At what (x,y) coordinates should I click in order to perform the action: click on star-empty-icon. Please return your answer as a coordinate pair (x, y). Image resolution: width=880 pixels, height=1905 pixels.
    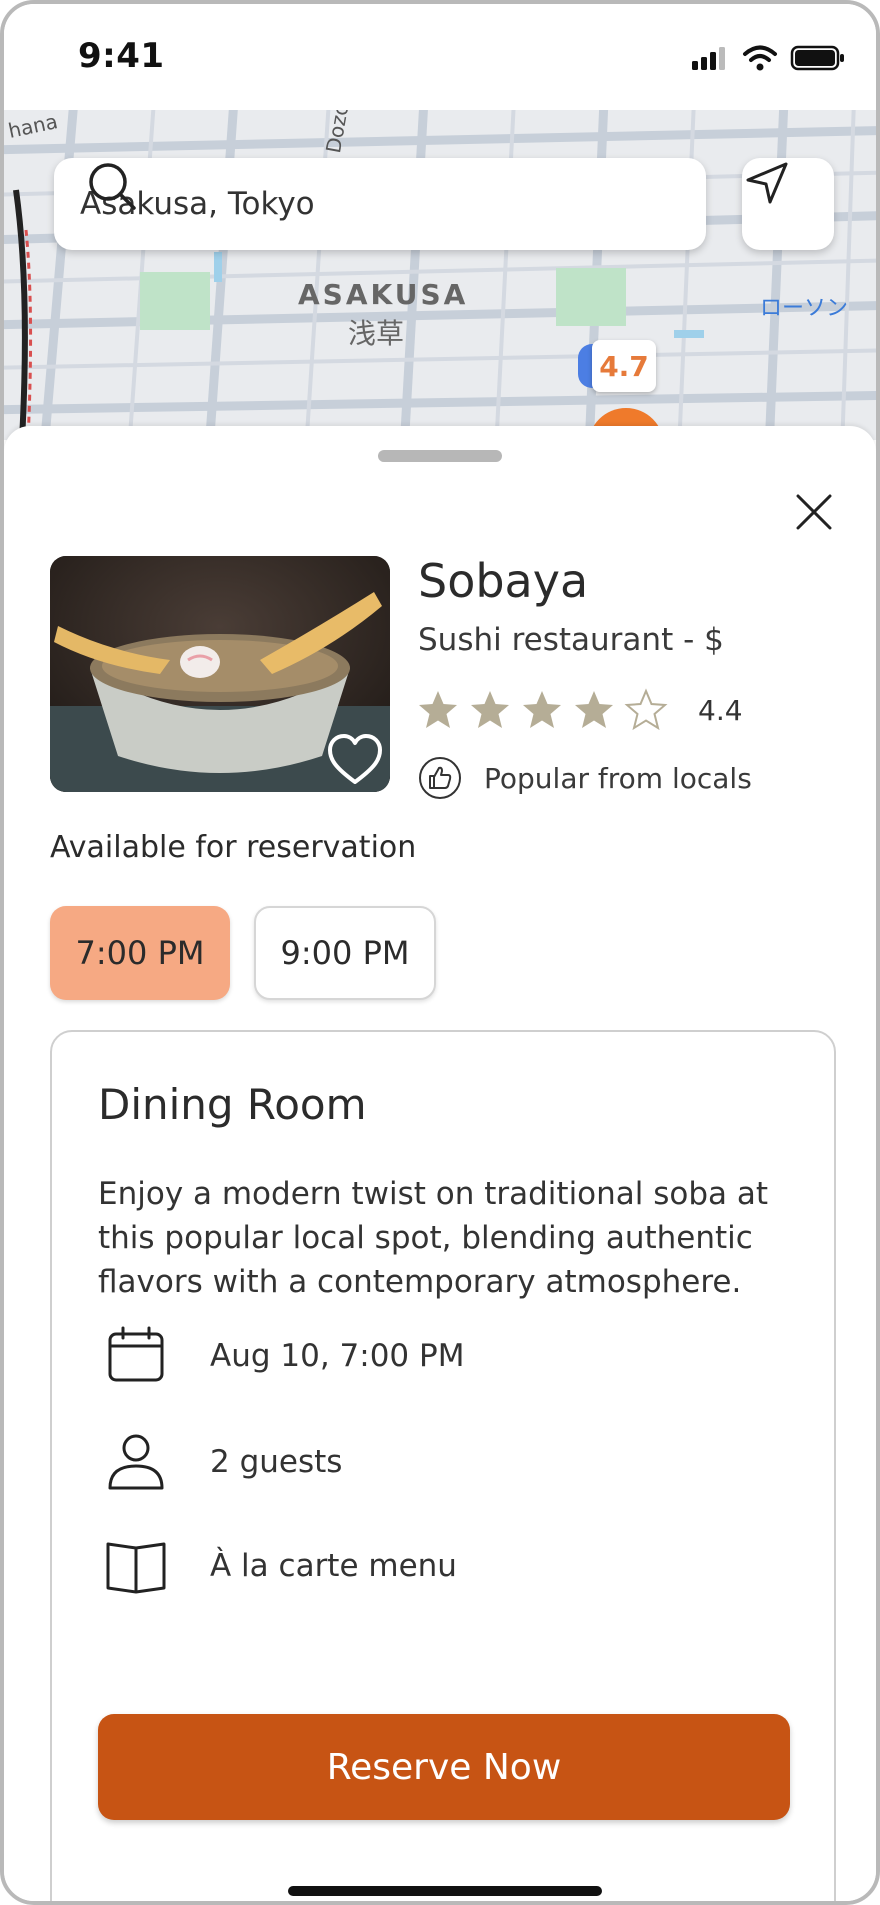
    Looking at the image, I should click on (646, 709).